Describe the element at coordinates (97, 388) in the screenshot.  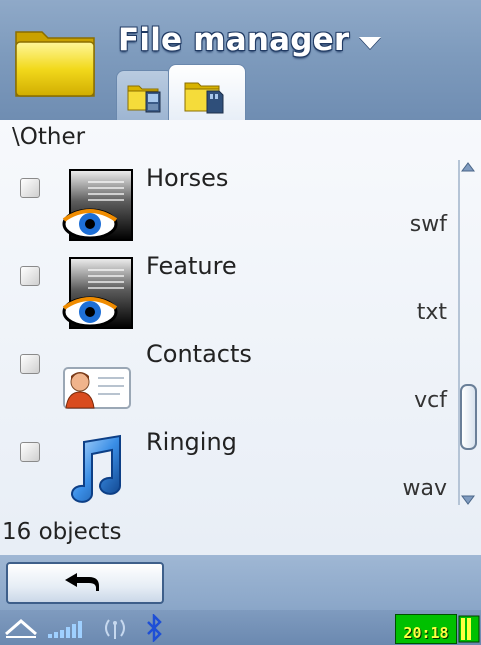
I see `contact-card-icon` at that location.